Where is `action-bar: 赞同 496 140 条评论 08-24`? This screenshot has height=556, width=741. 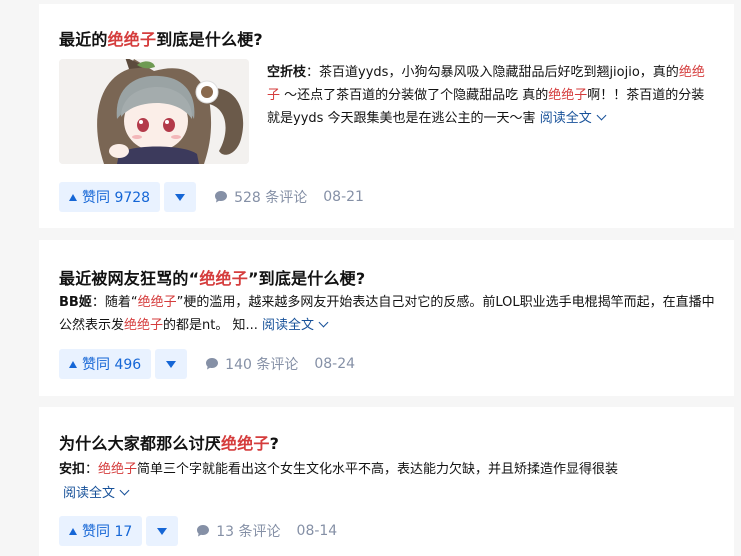 action-bar: 赞同 496 140 条评论 08-24 is located at coordinates (207, 364).